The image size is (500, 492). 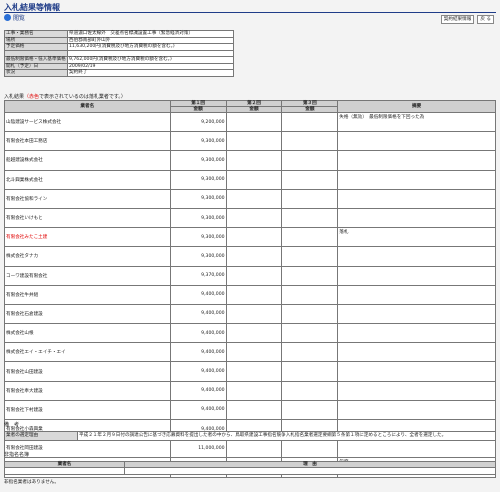 What do you see at coordinates (17, 455) in the screenshot?
I see `nominated-section-title: 非指名名簿` at bounding box center [17, 455].